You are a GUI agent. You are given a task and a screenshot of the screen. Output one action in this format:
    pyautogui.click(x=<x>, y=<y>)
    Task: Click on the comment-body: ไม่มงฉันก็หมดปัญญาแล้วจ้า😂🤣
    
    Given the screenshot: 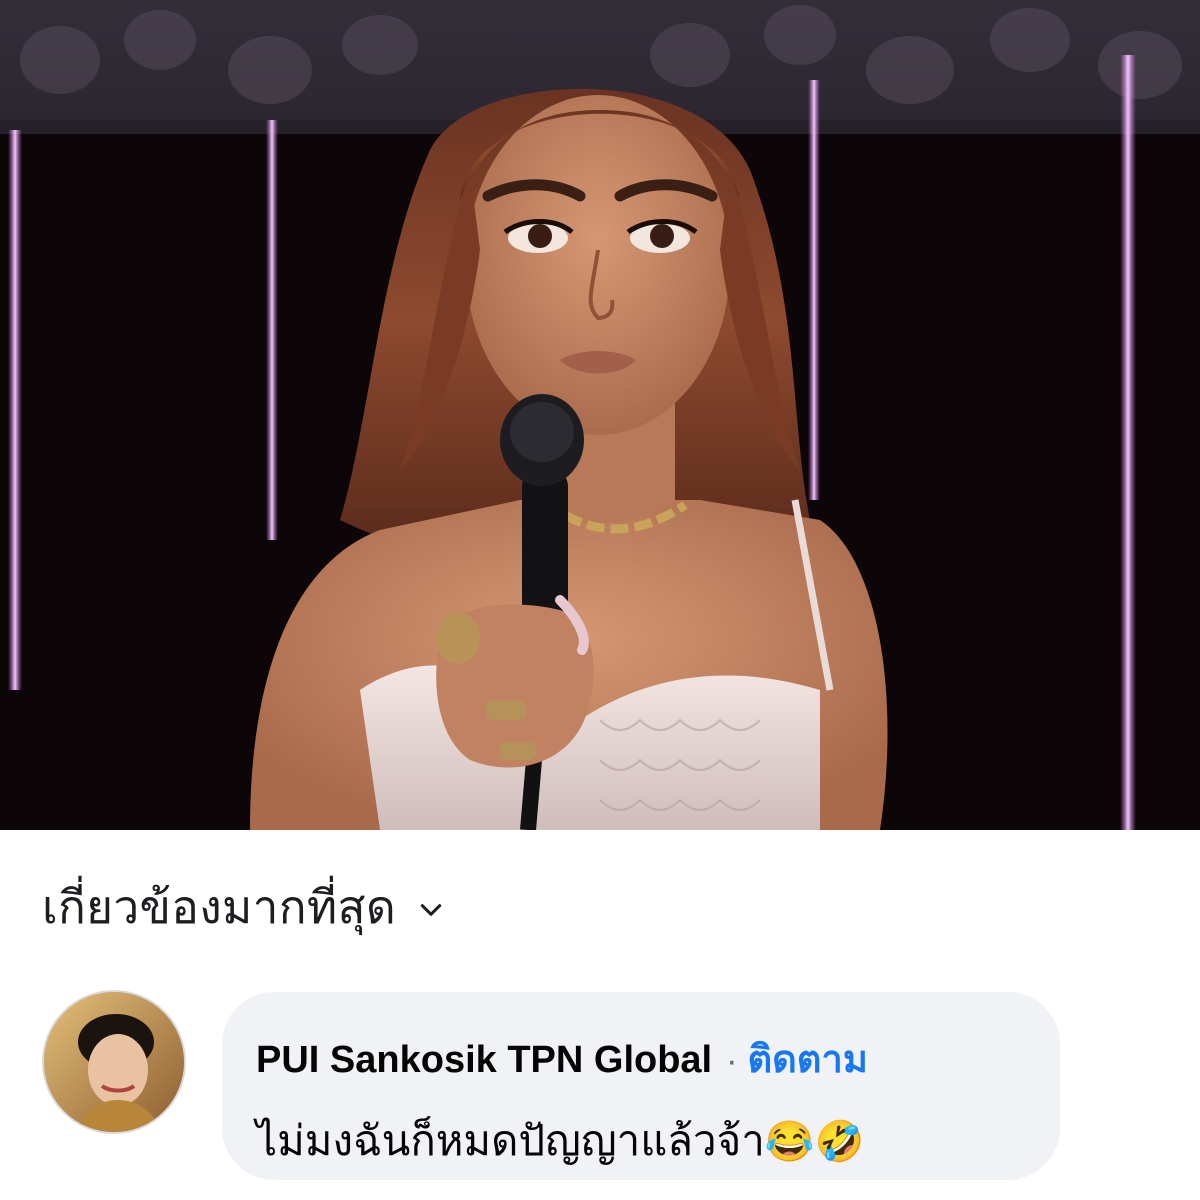 What is the action you would take?
    pyautogui.click(x=560, y=1141)
    